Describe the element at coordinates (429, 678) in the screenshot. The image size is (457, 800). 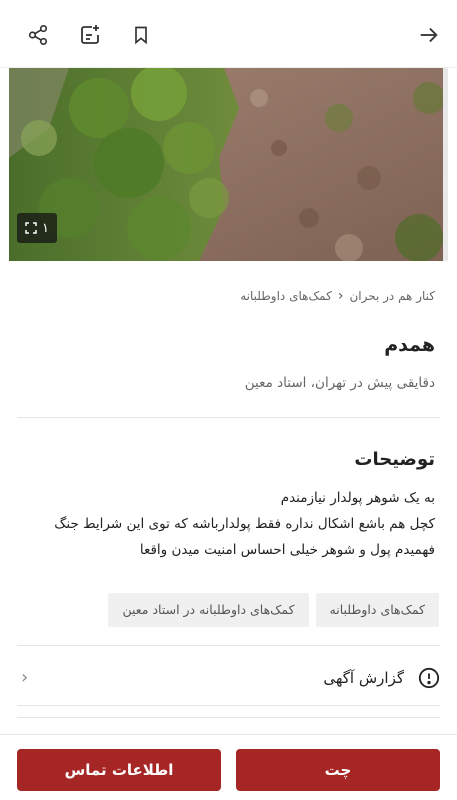
I see `alert-circle-icon` at that location.